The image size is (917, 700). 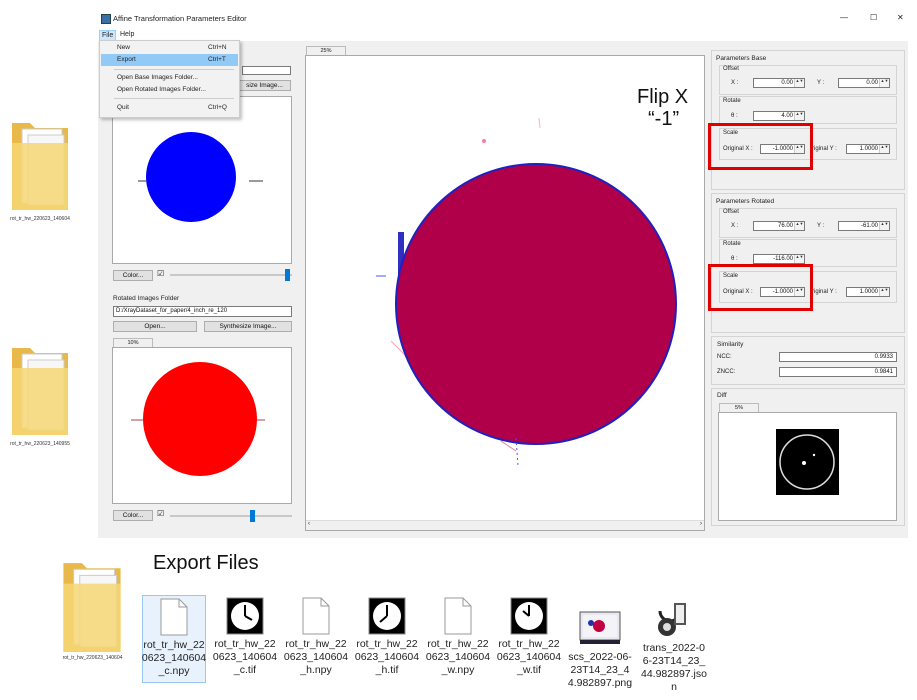 What do you see at coordinates (529, 657) in the screenshot?
I see `file-name: rot_tr_hw_220623_140604_w.tif` at bounding box center [529, 657].